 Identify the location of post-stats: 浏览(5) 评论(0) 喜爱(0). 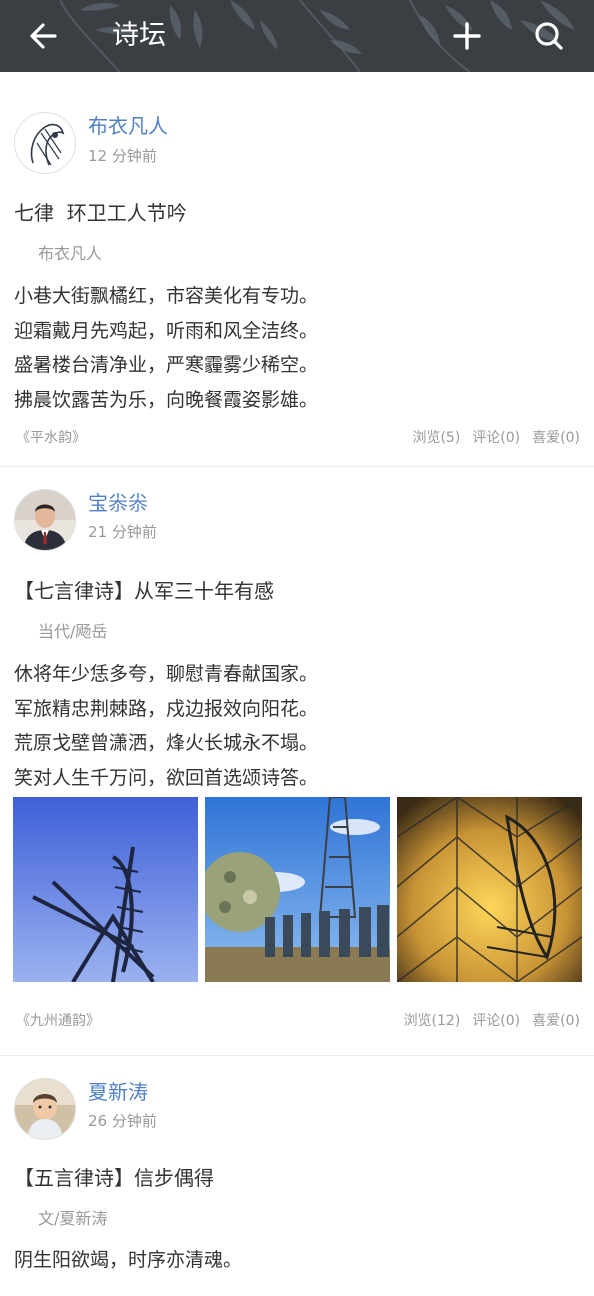
(496, 438).